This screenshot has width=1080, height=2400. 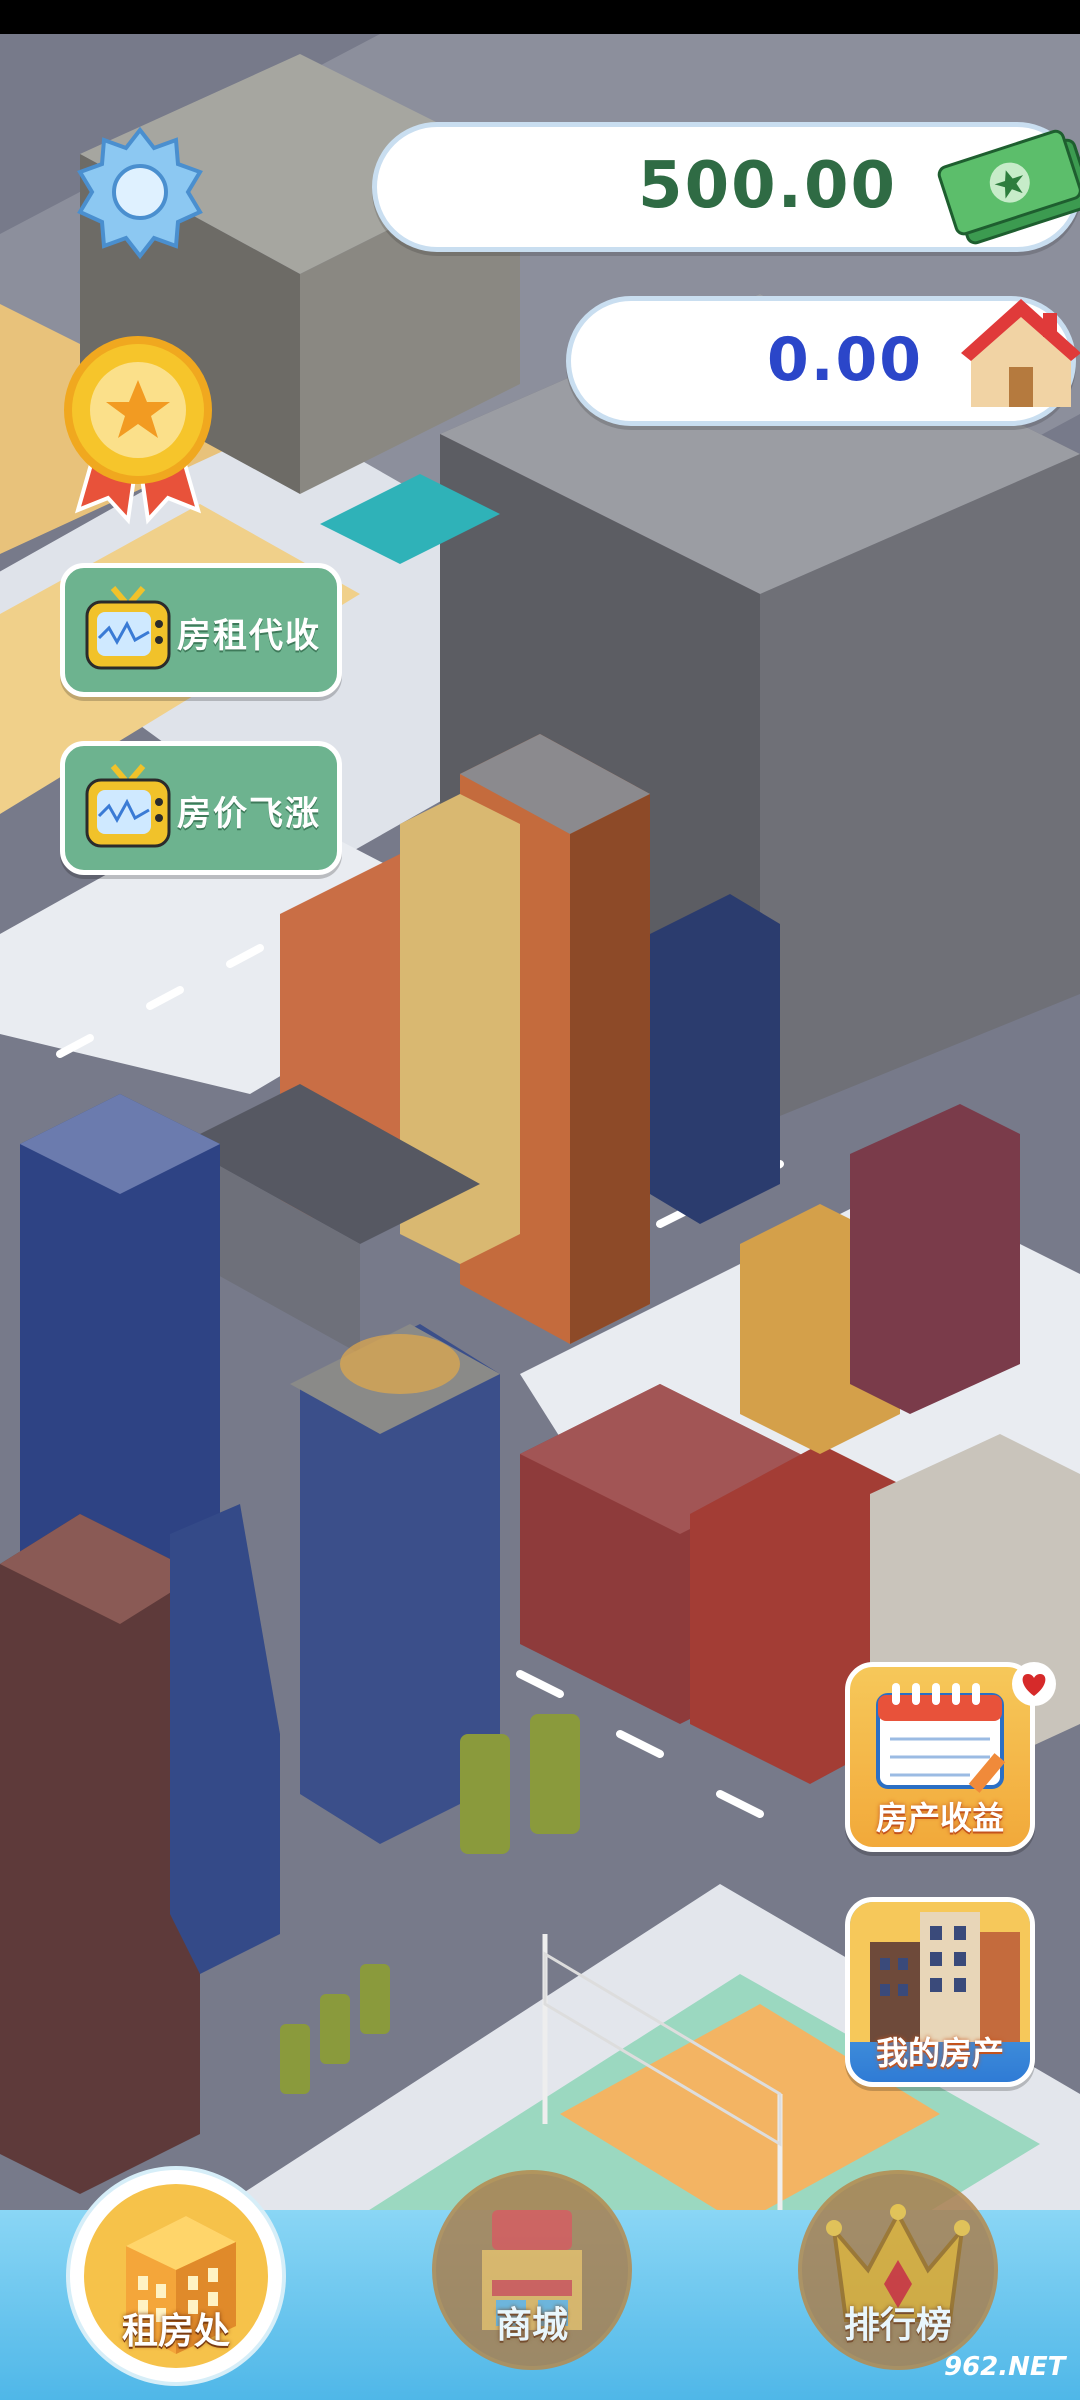 What do you see at coordinates (1005, 2367) in the screenshot?
I see `watermark: 962.NET` at bounding box center [1005, 2367].